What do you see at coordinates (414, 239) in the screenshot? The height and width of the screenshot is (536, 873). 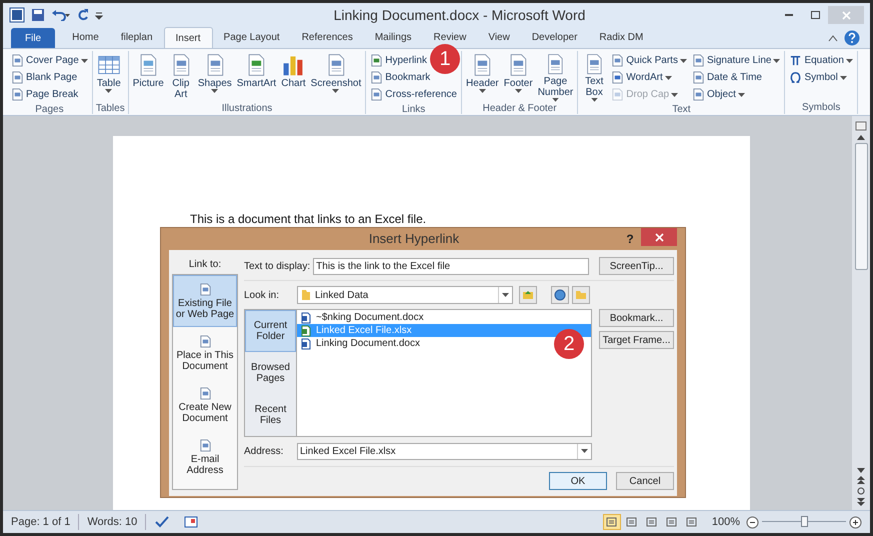 I see `dialog-title: Insert Hyperlink` at bounding box center [414, 239].